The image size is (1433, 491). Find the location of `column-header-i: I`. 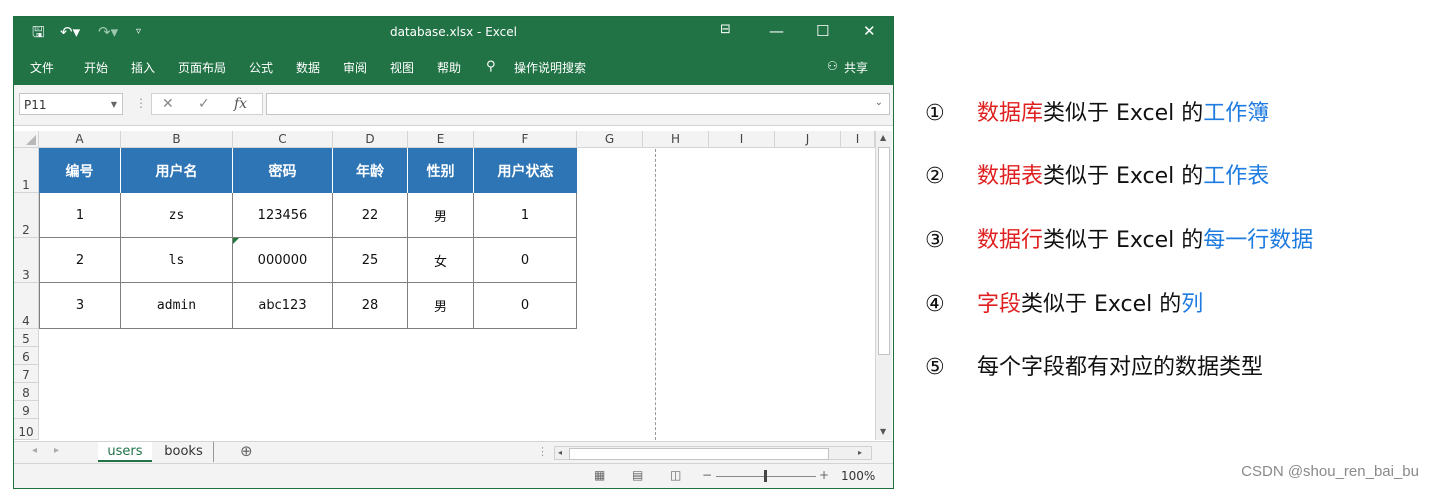

column-header-i: I is located at coordinates (742, 139).